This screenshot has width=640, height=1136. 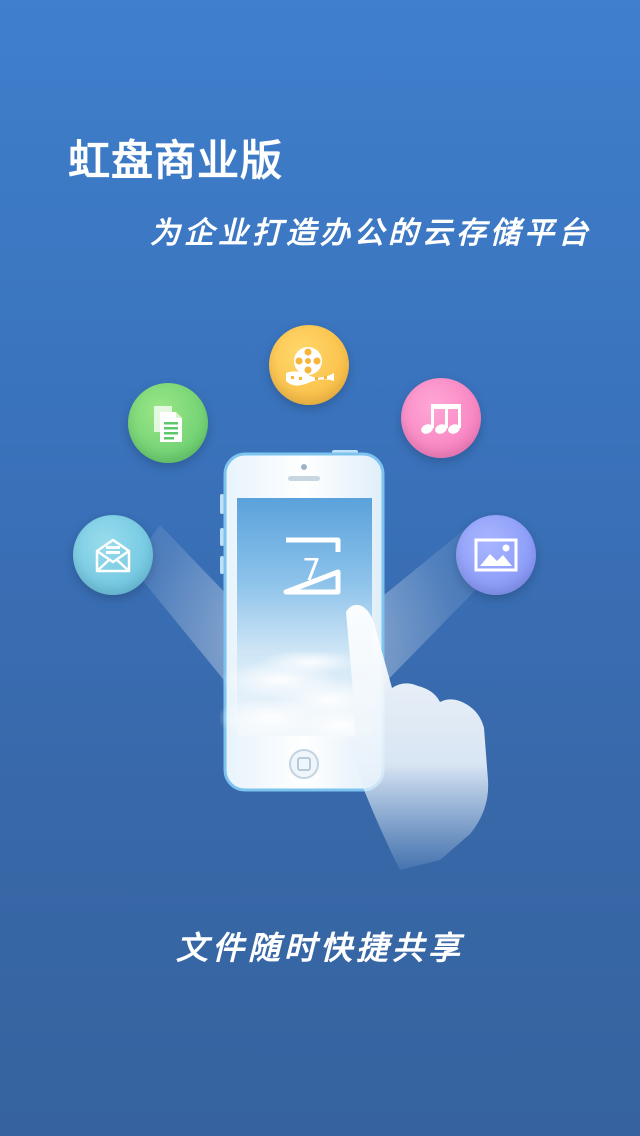 I want to click on image-icon, so click(x=496, y=555).